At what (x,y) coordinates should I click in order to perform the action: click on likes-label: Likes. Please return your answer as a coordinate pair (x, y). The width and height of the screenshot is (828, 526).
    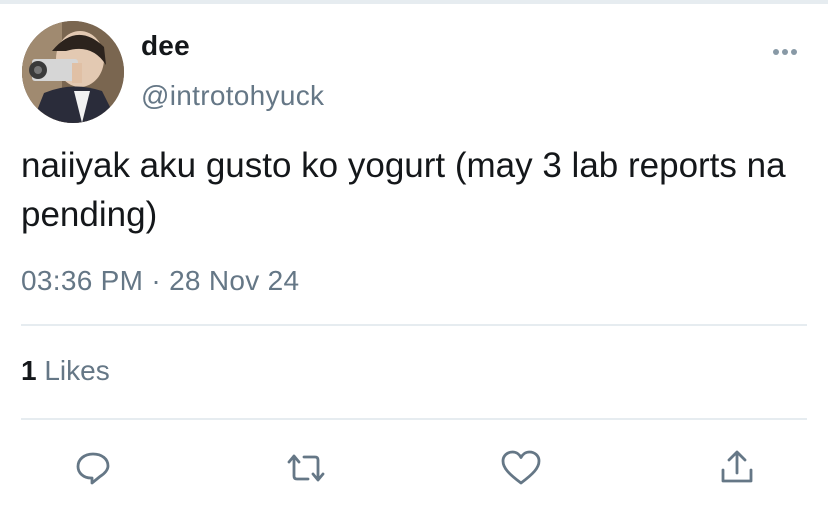
    Looking at the image, I should click on (77, 370).